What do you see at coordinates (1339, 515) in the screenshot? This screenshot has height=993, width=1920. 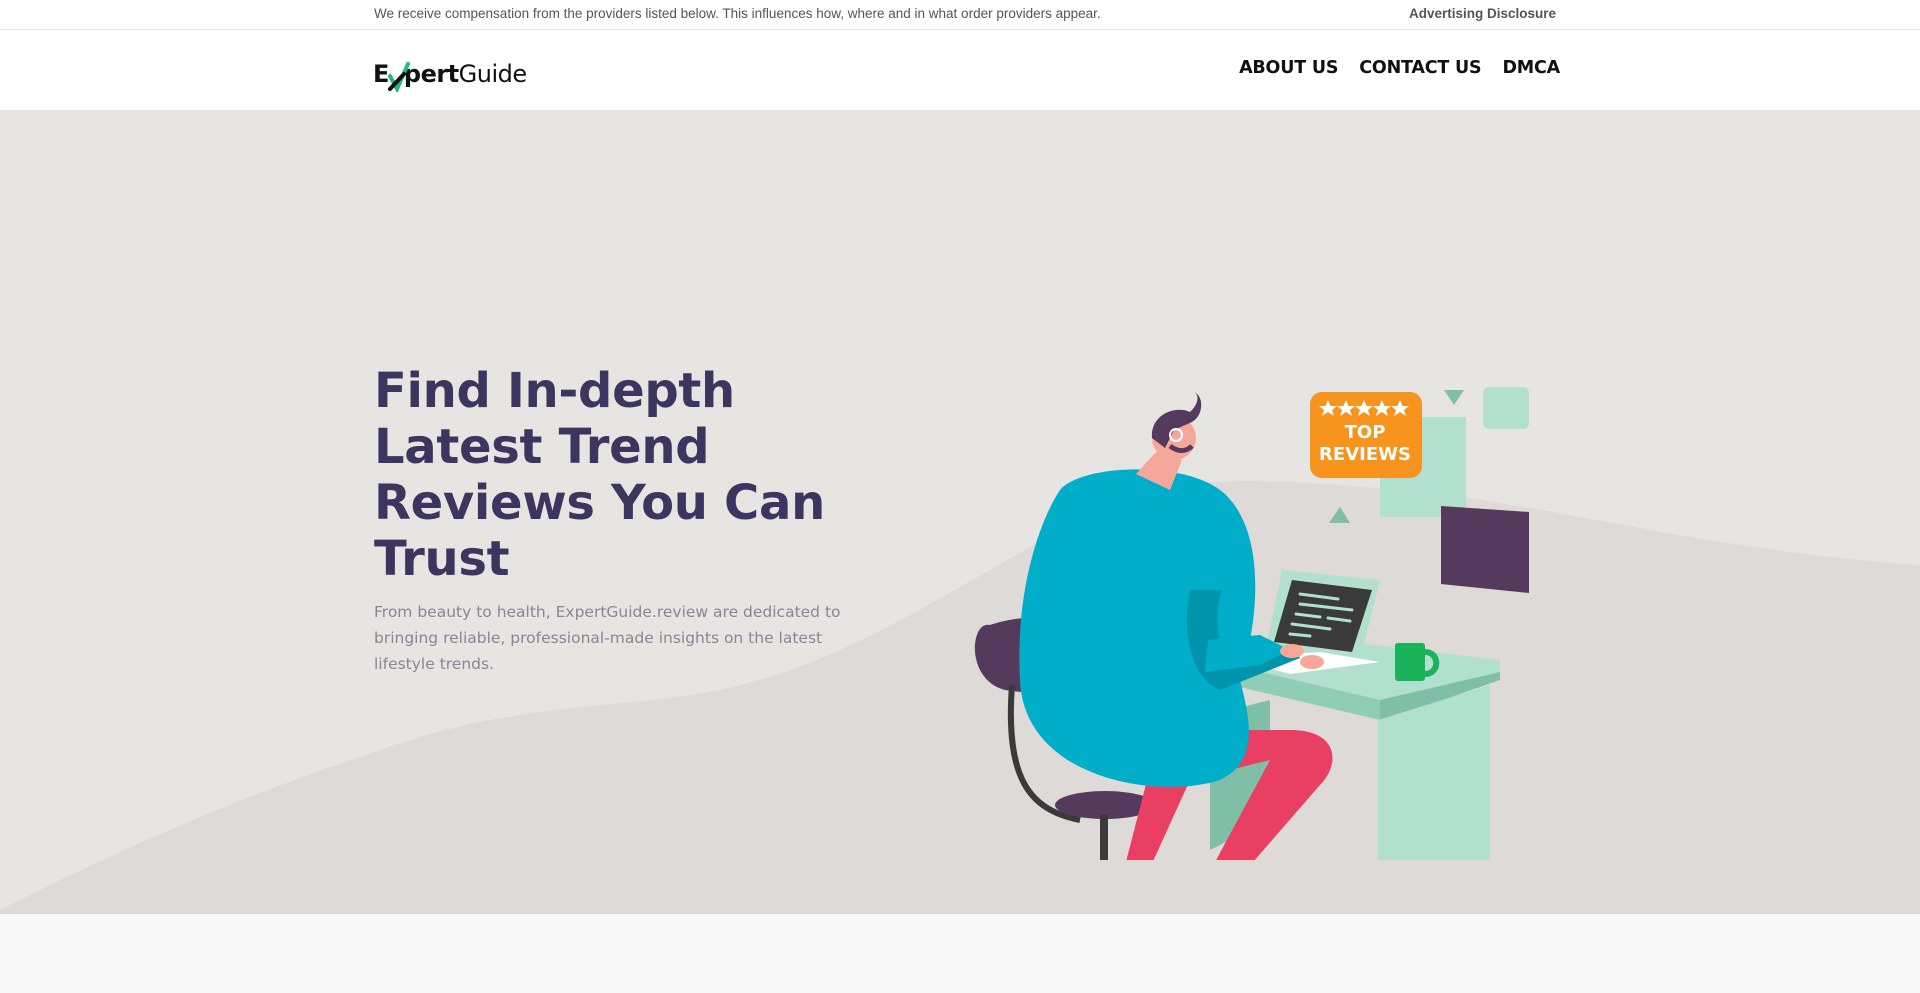 I see `deco-triangle-up` at bounding box center [1339, 515].